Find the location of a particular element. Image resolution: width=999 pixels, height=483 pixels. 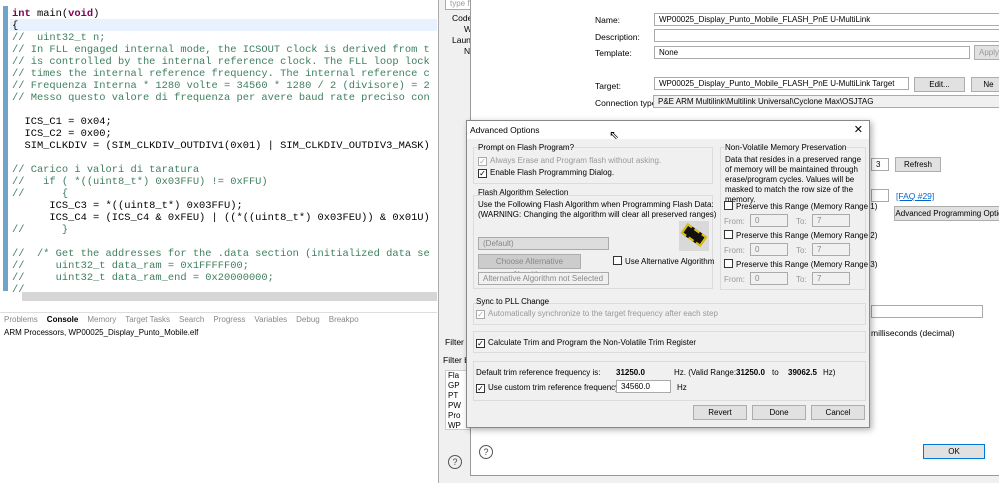

tab-console: Console is located at coordinates (63, 319).